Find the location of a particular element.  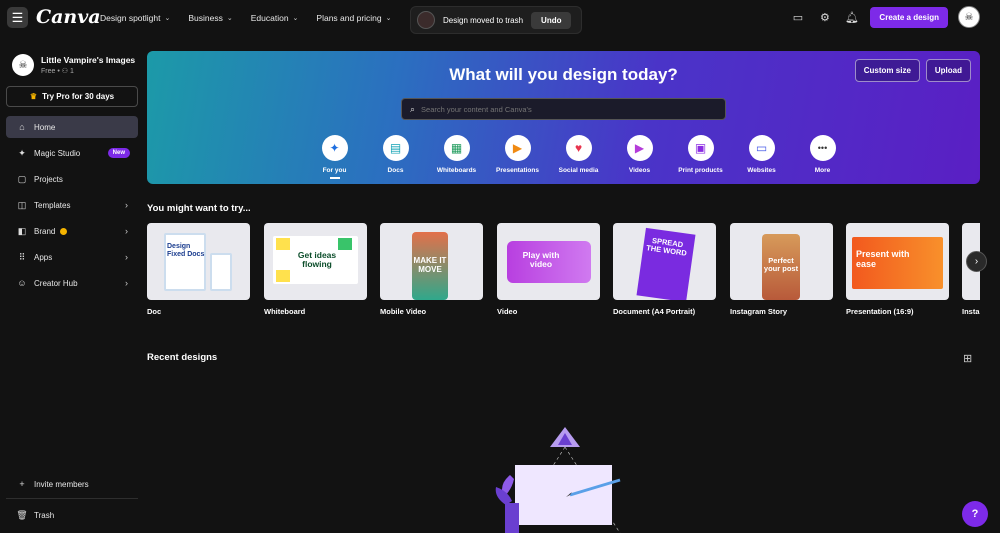

category-videos: ▶ Videos is located at coordinates (639, 157).